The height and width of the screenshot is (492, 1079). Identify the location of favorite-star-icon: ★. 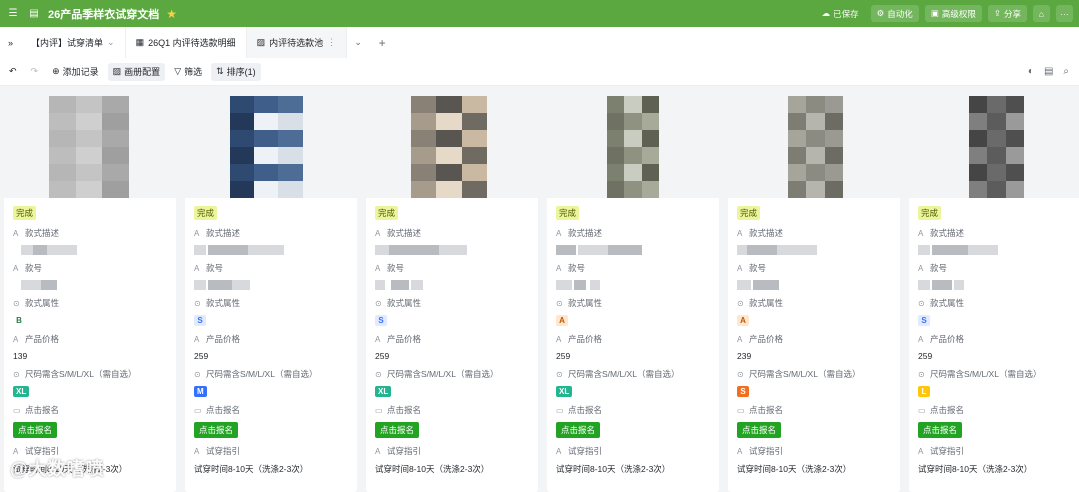
(171, 14).